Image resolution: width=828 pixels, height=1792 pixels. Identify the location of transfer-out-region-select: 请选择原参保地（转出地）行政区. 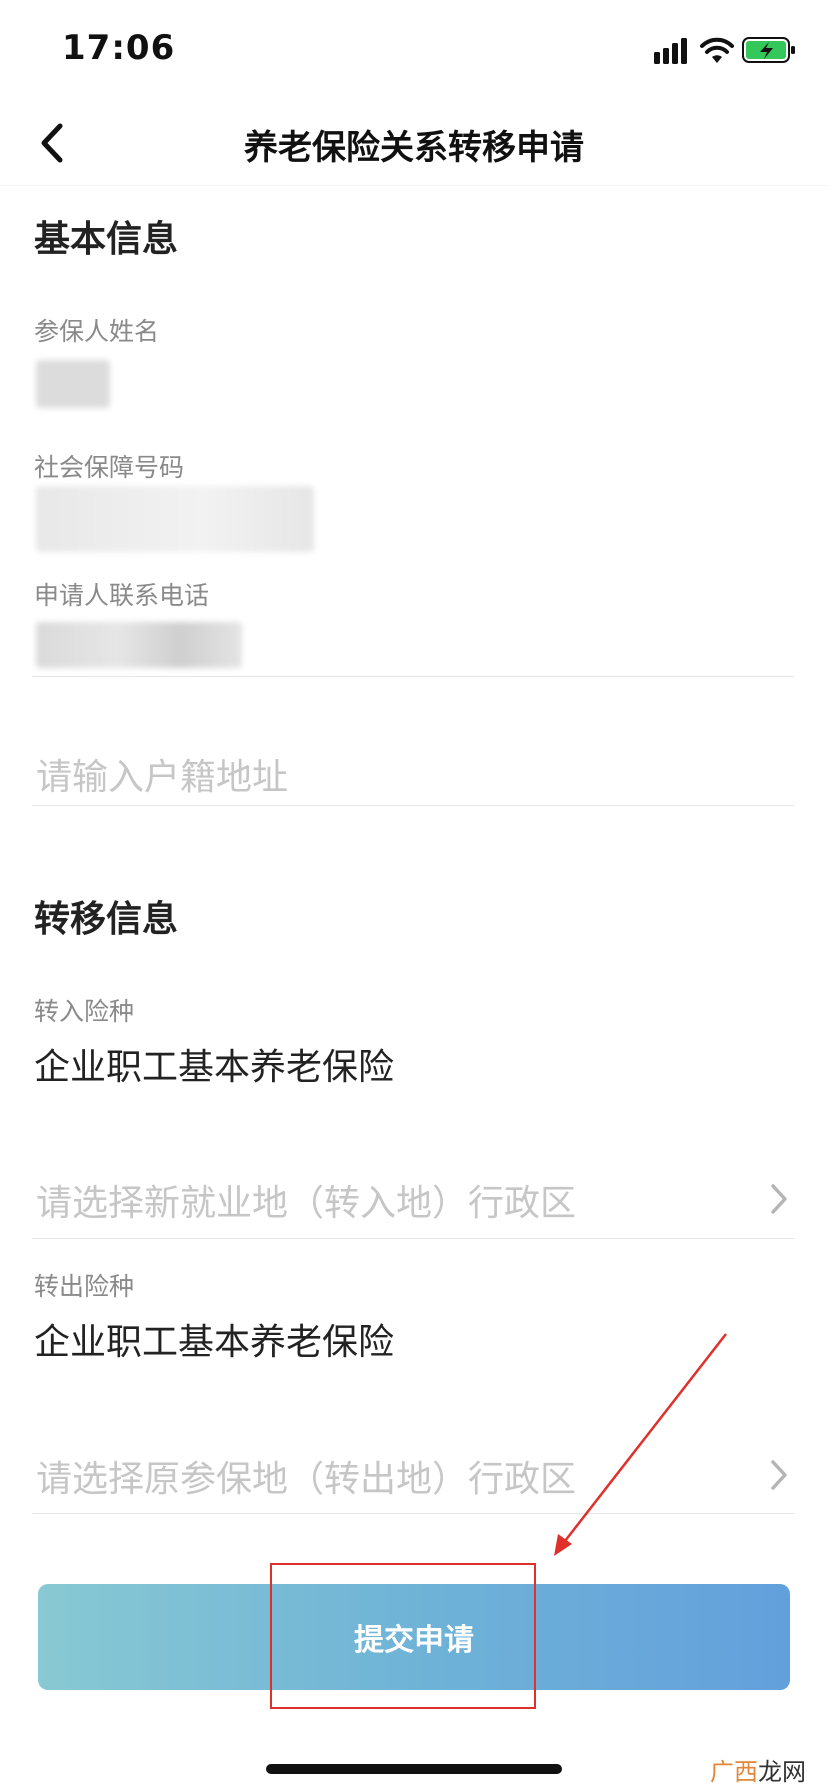
(414, 1473).